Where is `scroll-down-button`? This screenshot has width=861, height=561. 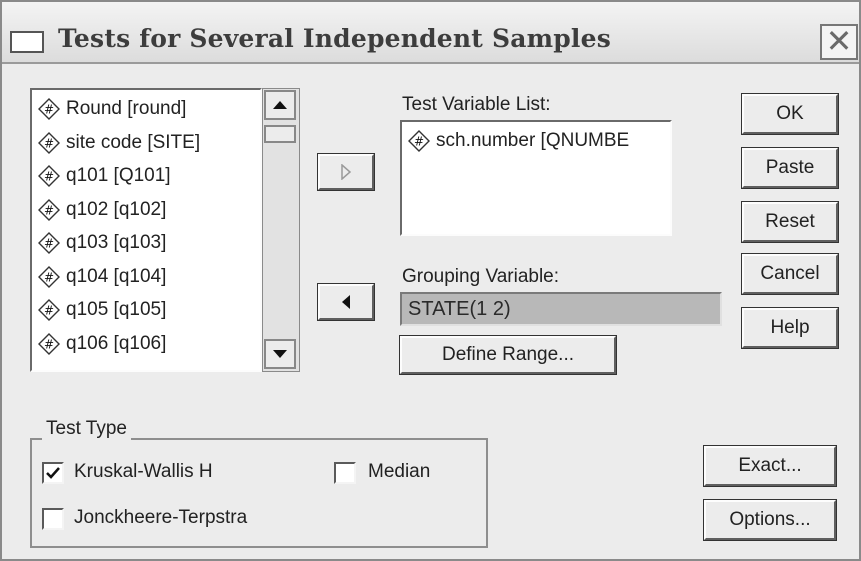
scroll-down-button is located at coordinates (280, 354).